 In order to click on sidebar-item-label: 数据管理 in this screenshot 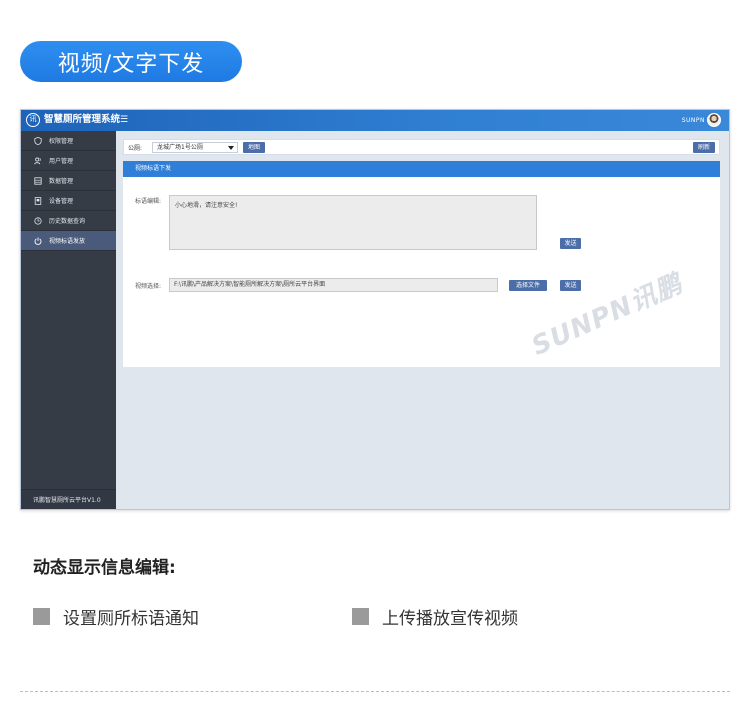, I will do `click(61, 181)`.